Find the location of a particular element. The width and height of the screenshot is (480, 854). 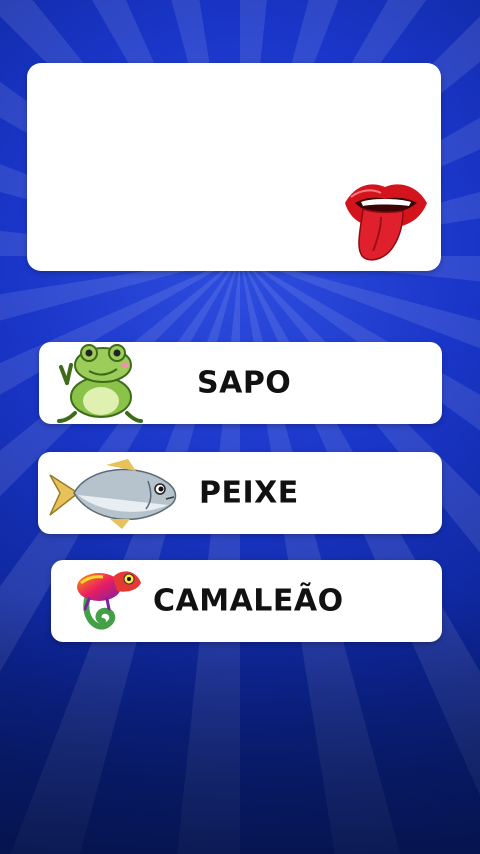

fish-icon is located at coordinates (113, 494).